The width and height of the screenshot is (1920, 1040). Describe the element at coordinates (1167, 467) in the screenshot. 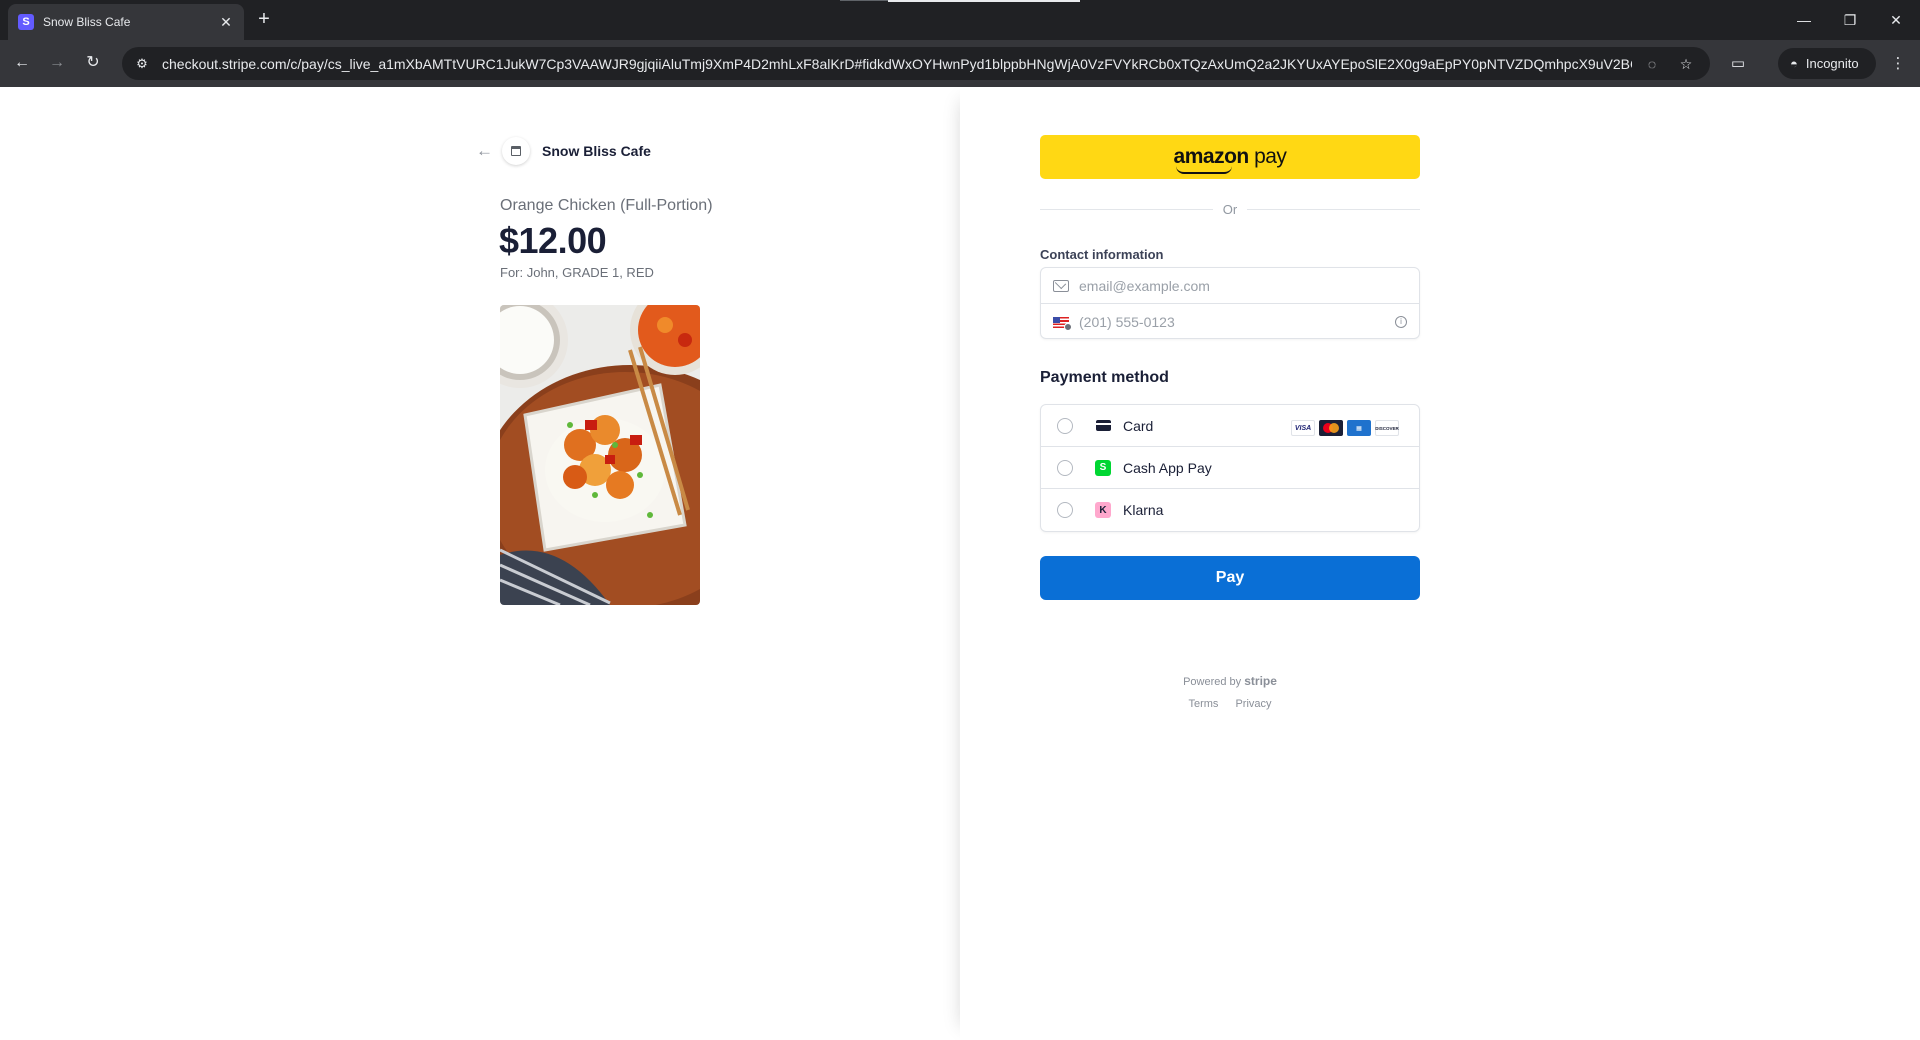

I see `payment-option-label: Cash App Pay` at that location.